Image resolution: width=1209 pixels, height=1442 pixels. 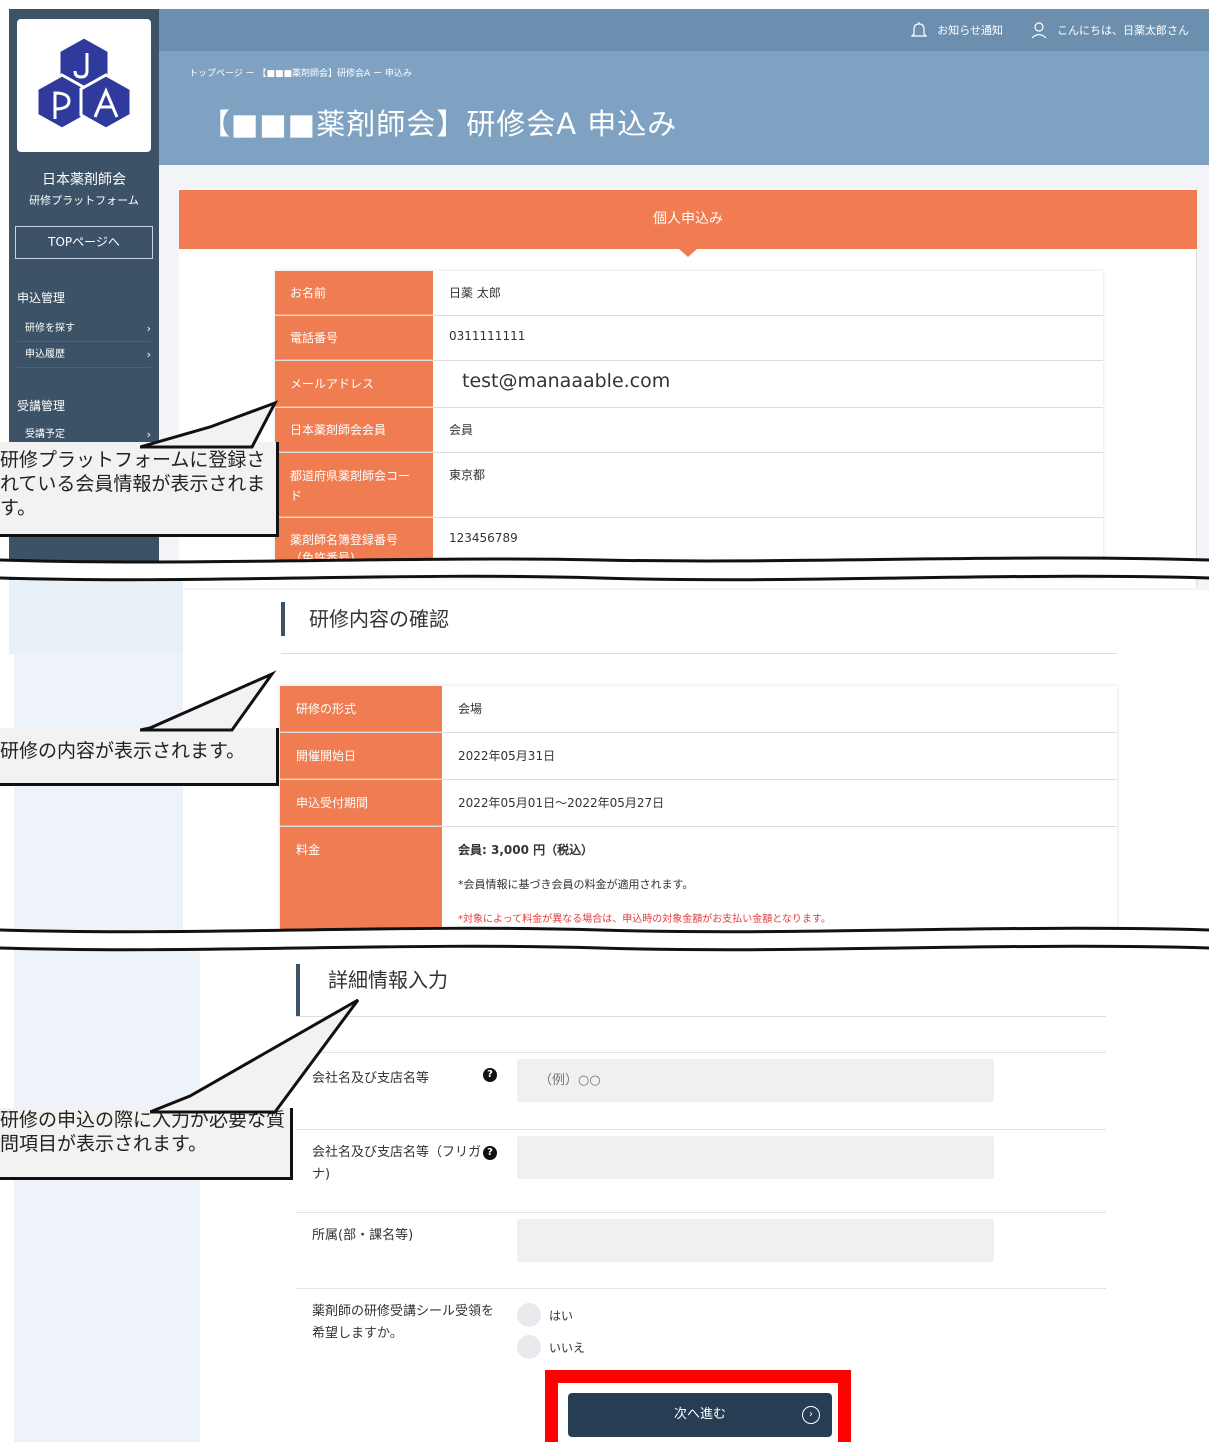 What do you see at coordinates (139, 757) in the screenshot?
I see `callout-course-info: 研修の内容が表示されます。` at bounding box center [139, 757].